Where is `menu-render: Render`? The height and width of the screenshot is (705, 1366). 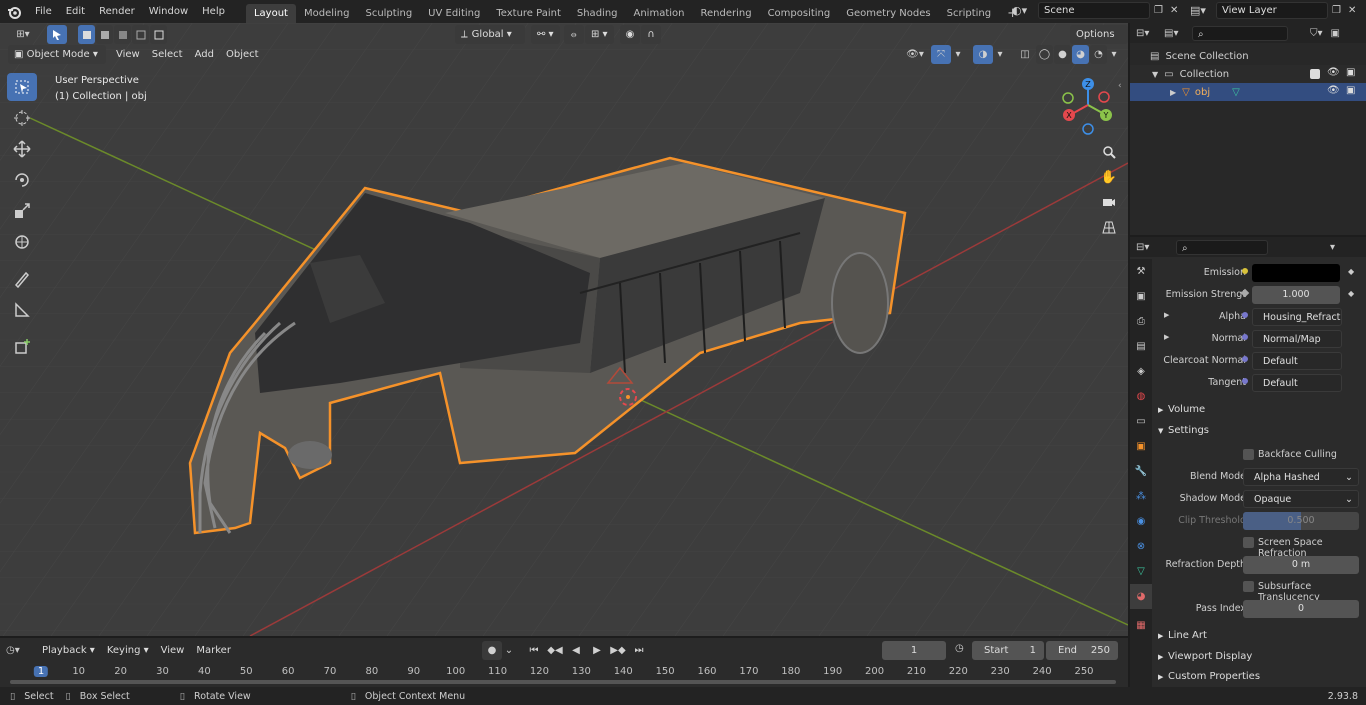 menu-render: Render is located at coordinates (117, 11).